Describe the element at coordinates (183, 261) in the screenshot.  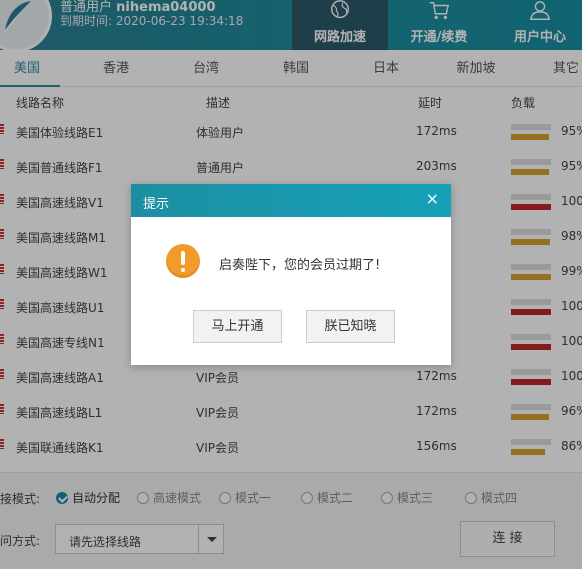
I see `warning-icon` at that location.